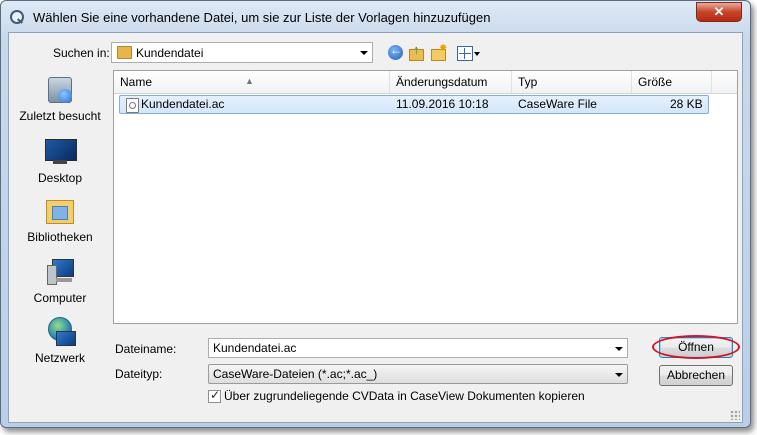 This screenshot has width=757, height=435. What do you see at coordinates (214, 395) in the screenshot?
I see `copy-cvdata-checkbox` at bounding box center [214, 395].